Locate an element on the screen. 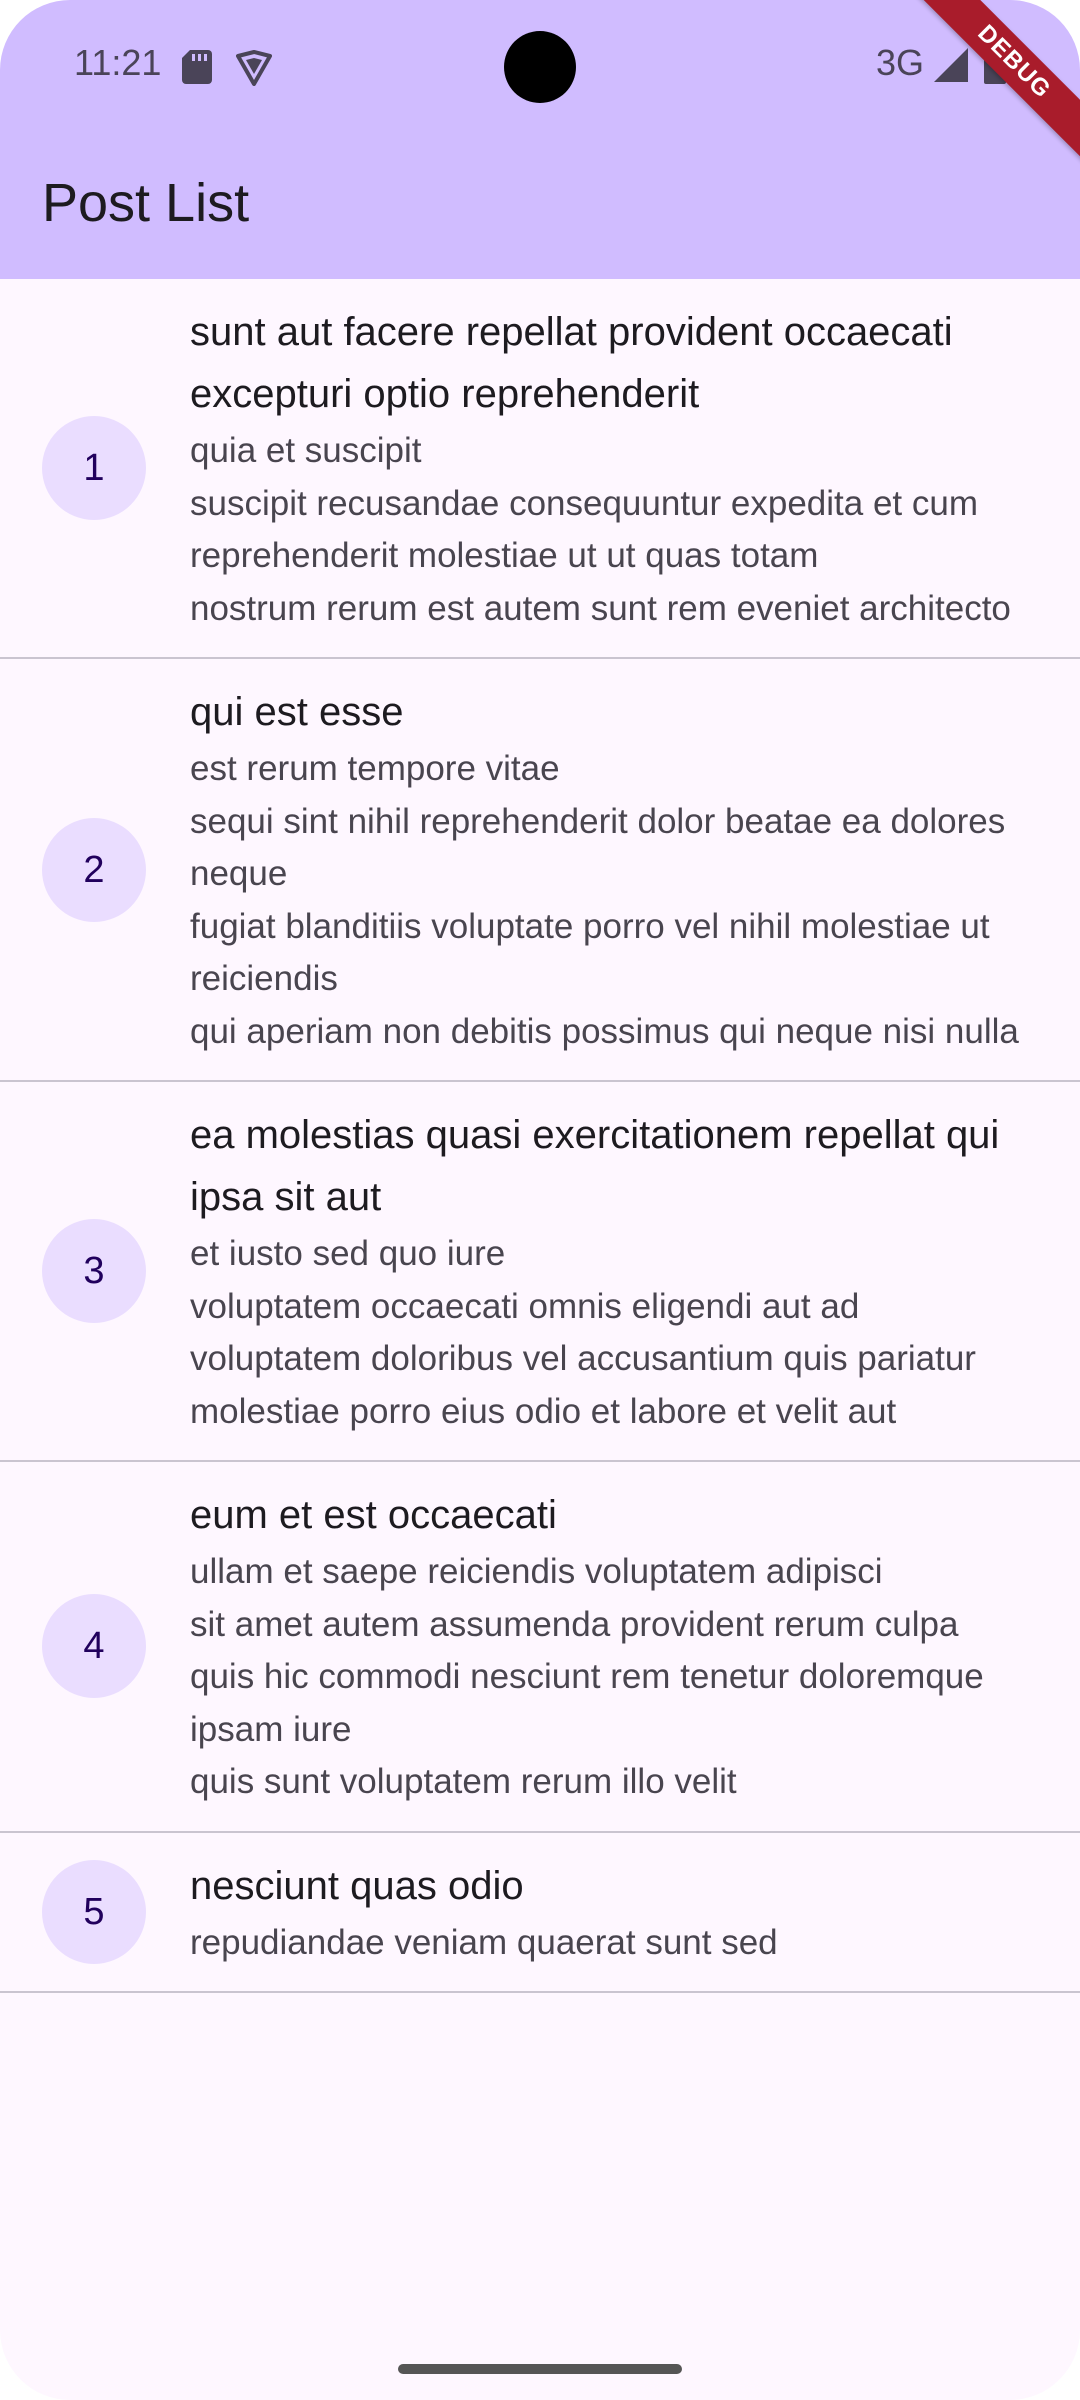 The height and width of the screenshot is (2400, 1080). vpn-shield-icon is located at coordinates (254, 68).